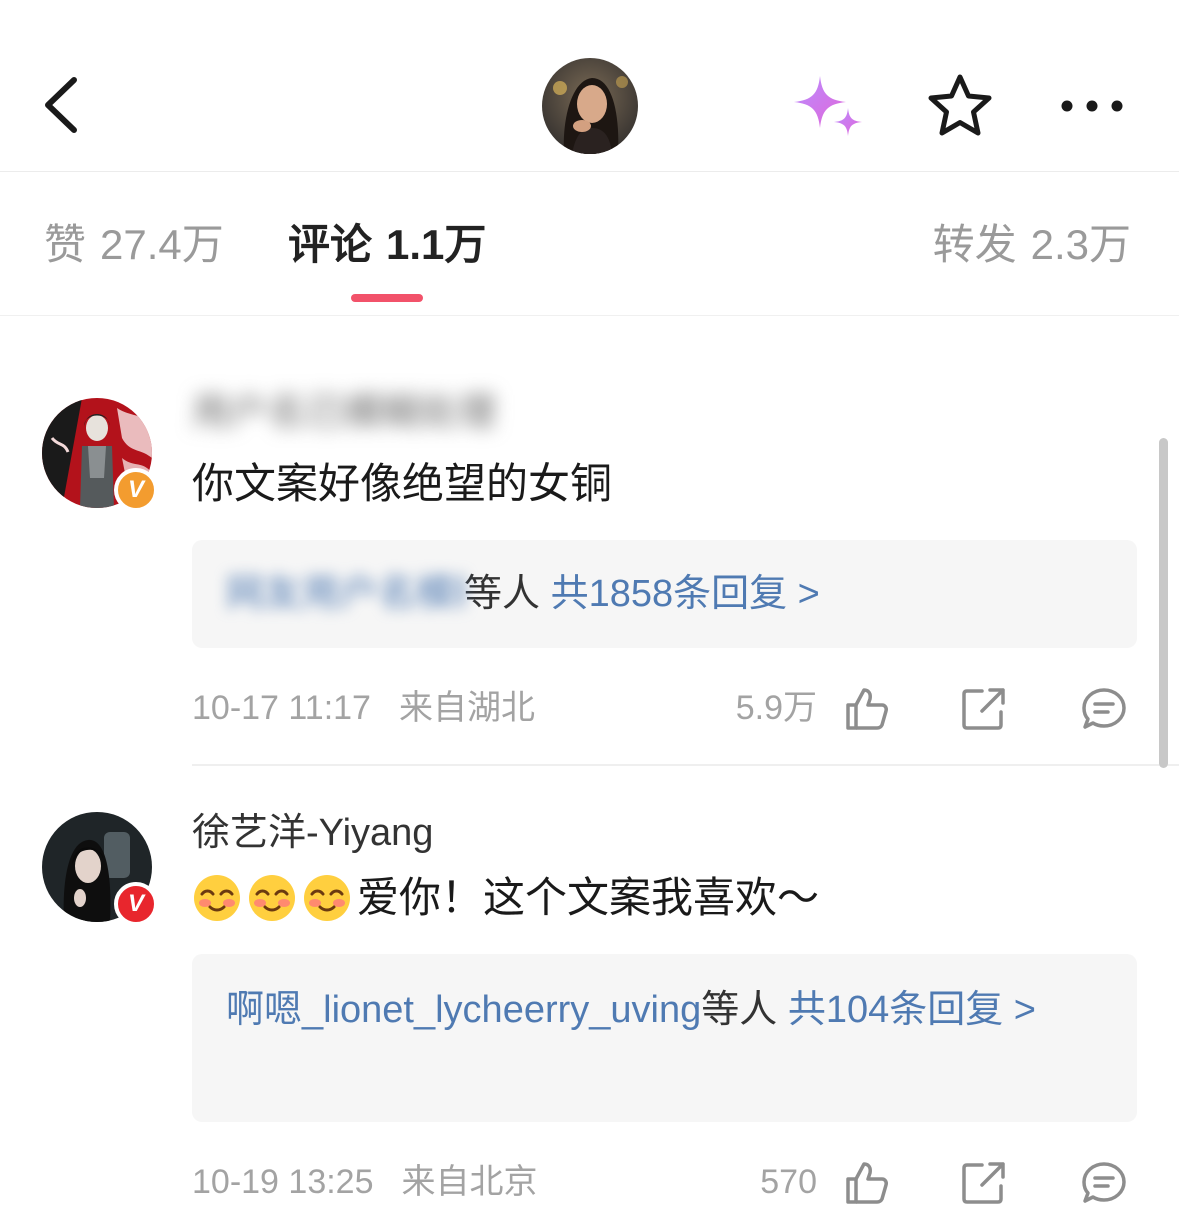 The height and width of the screenshot is (1231, 1179). I want to click on comment-location: 来自北京, so click(469, 1182).